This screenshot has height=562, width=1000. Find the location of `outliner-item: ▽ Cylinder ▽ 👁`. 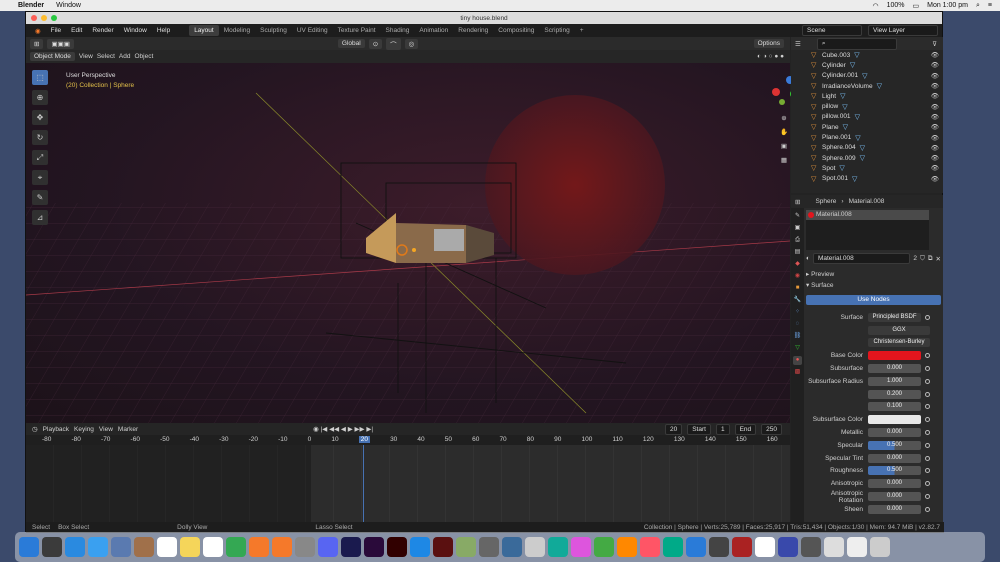

outliner-item: ▽ Cylinder ▽ 👁 is located at coordinates (867, 65).